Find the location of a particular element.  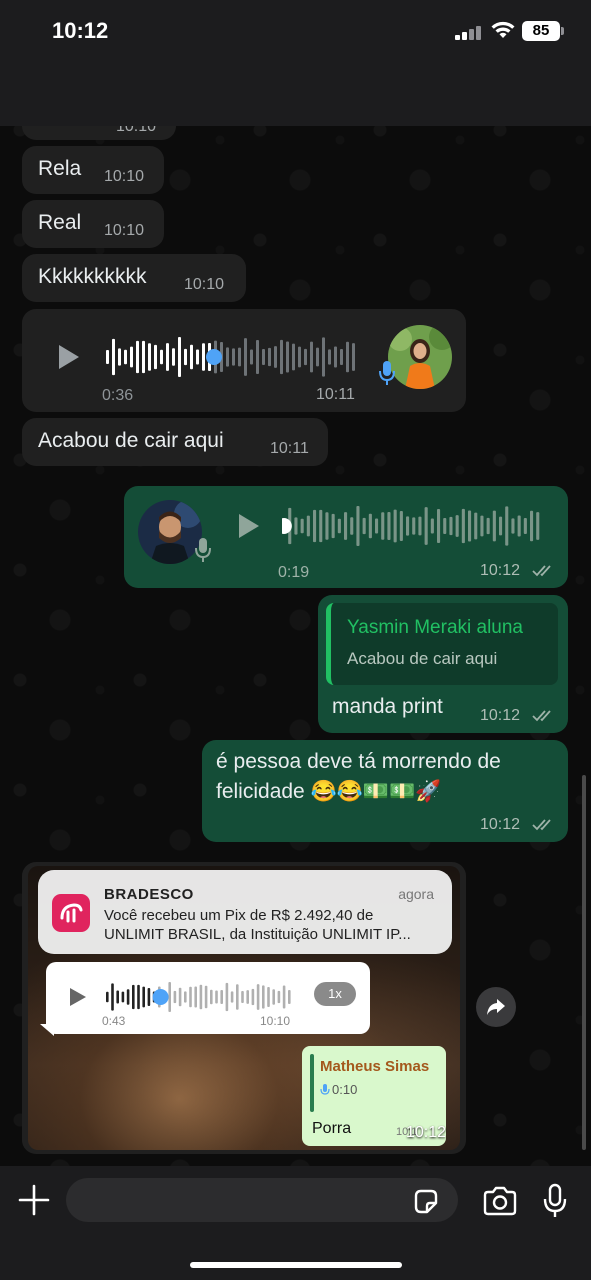

reply-text: Porra is located at coordinates (332, 1128).